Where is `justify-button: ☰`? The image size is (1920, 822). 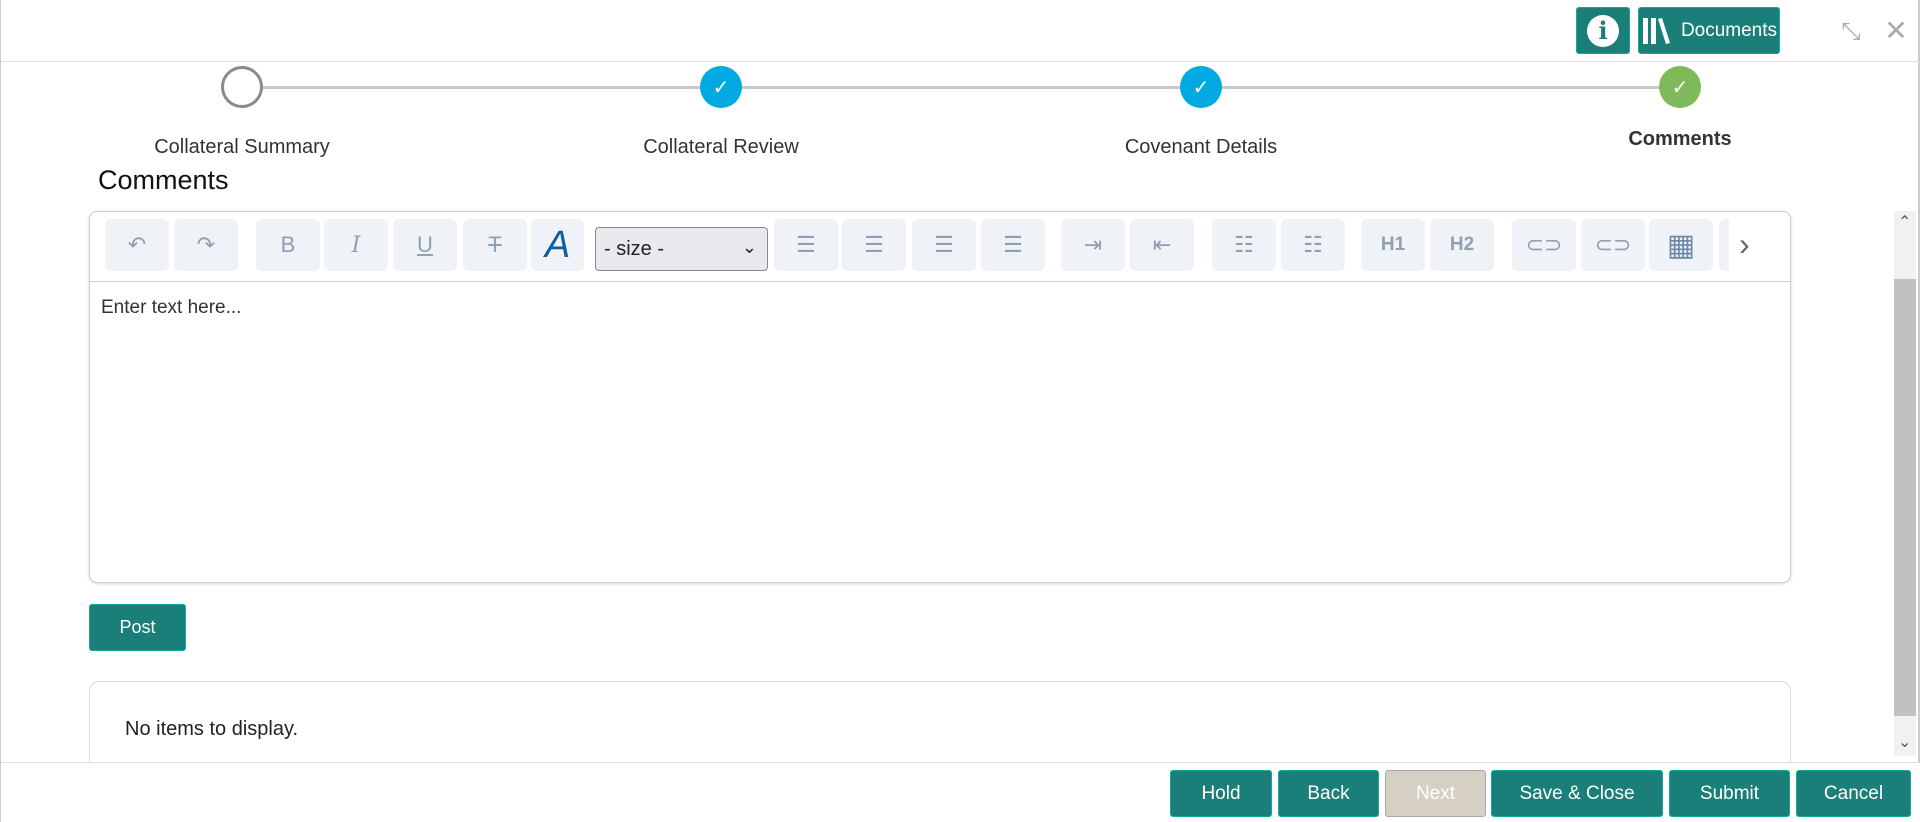 justify-button: ☰ is located at coordinates (1013, 245).